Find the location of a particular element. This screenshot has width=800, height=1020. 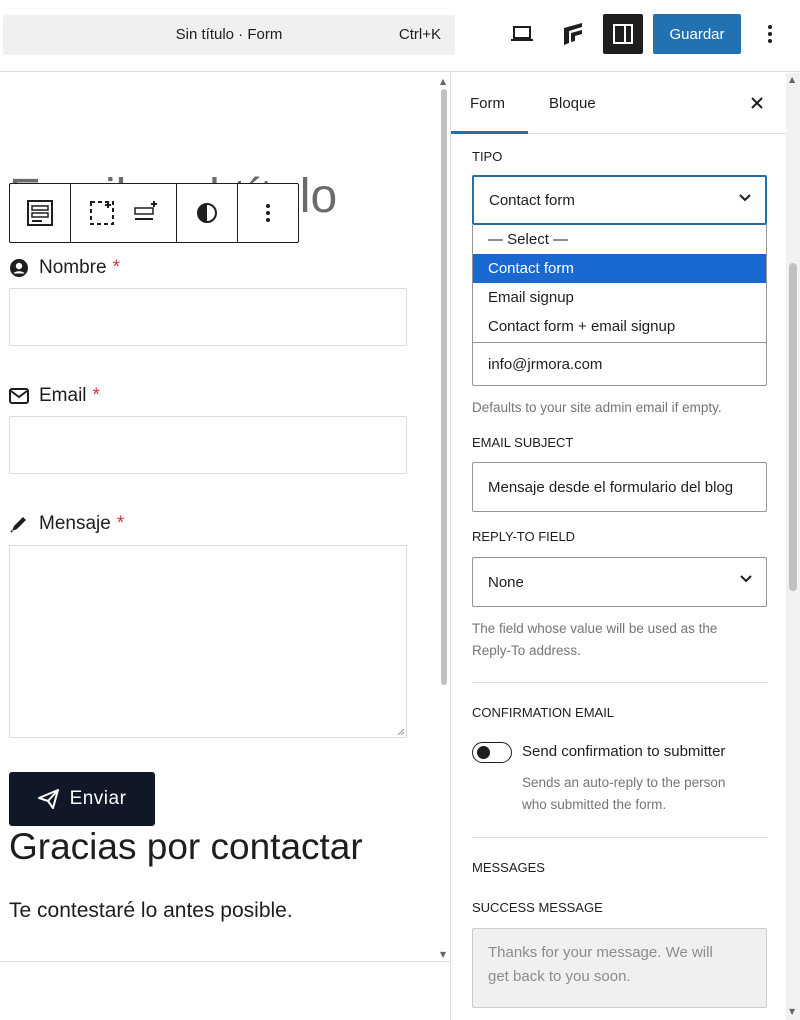

resize-handle-icon is located at coordinates (401, 732).